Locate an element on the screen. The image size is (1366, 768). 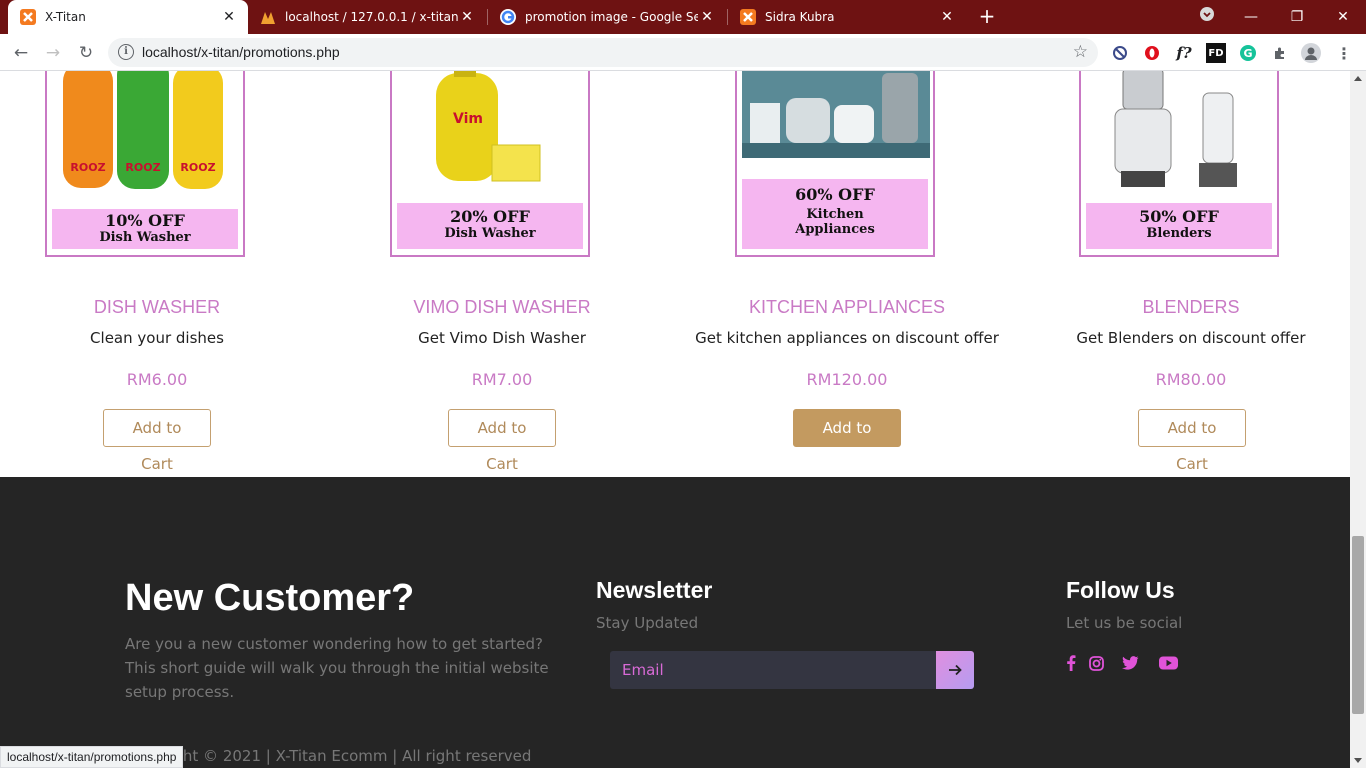
svg-text: G is located at coordinates (1247, 53).